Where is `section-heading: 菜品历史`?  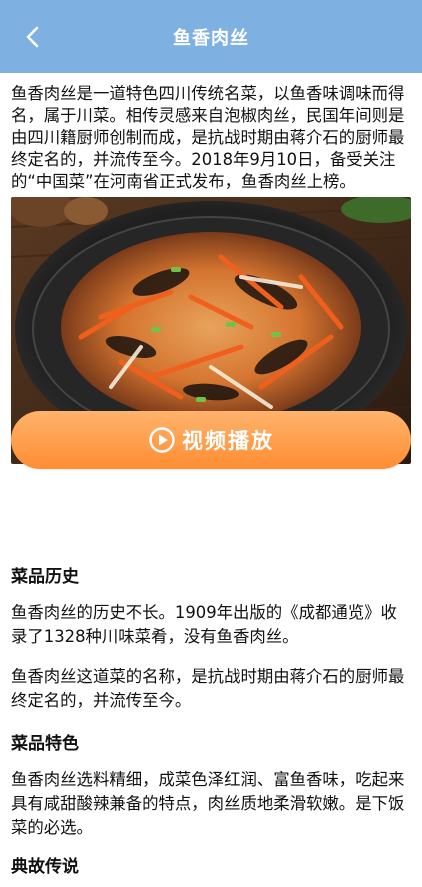
section-heading: 菜品历史 is located at coordinates (45, 577).